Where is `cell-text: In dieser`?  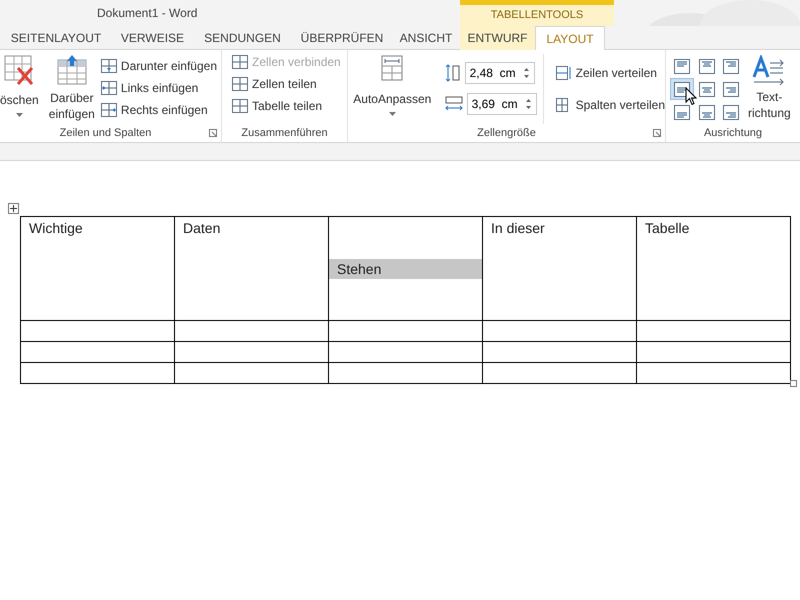
cell-text: In dieser is located at coordinates (518, 228).